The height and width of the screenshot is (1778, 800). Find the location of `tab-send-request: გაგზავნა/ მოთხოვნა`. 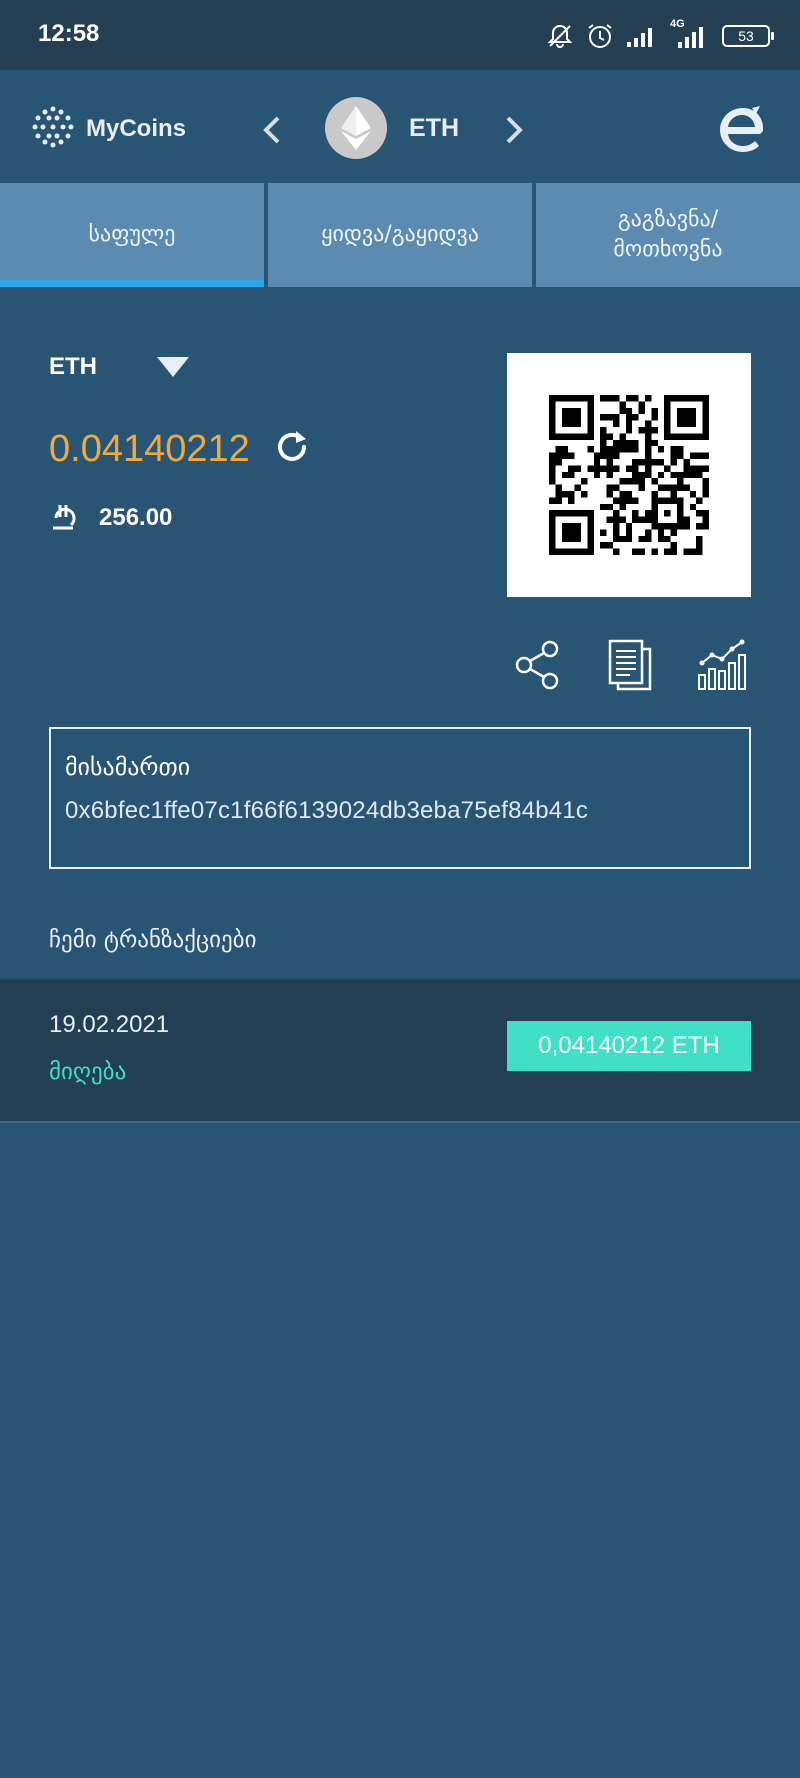

tab-send-request: გაგზავნა/ მოთხოვნა is located at coordinates (668, 235).